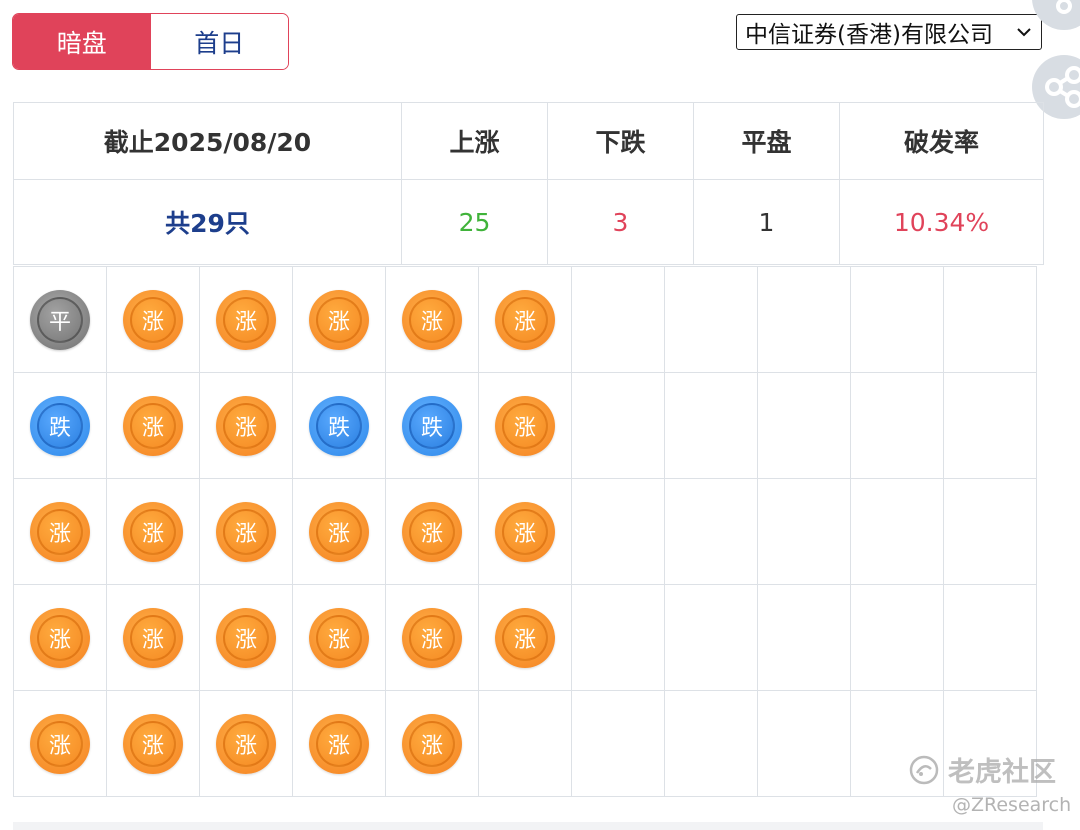 The height and width of the screenshot is (830, 1080). What do you see at coordinates (474, 141) in the screenshot?
I see `header-up: 上涨` at bounding box center [474, 141].